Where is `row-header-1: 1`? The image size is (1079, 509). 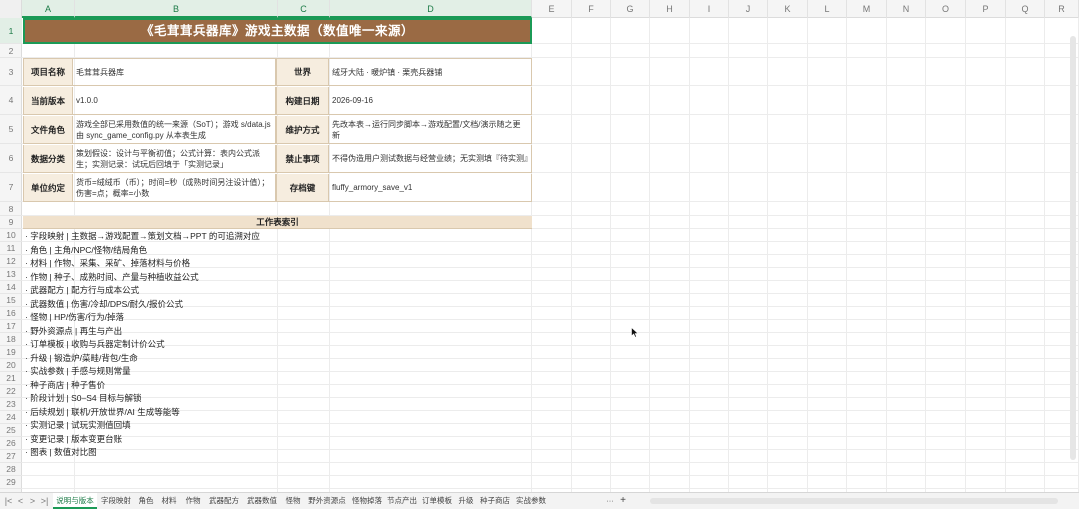 row-header-1: 1 is located at coordinates (11, 31).